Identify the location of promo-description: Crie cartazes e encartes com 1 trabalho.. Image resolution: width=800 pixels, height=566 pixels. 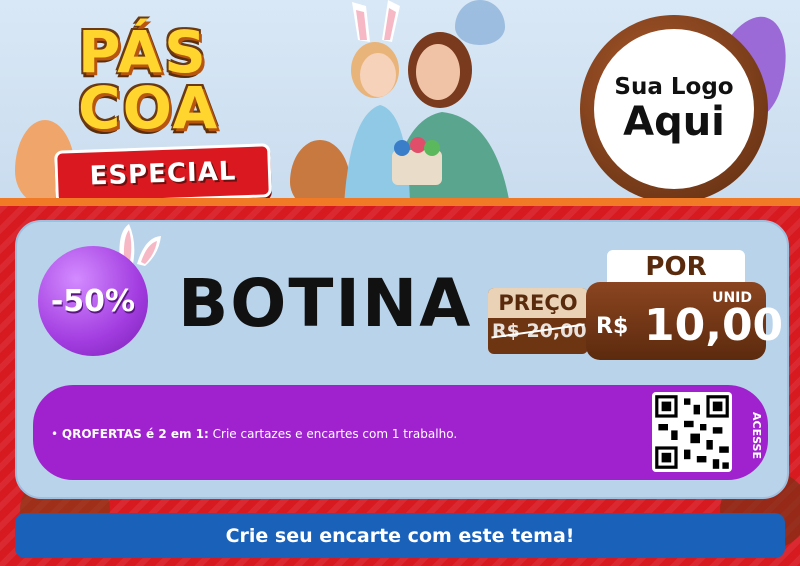
(333, 434).